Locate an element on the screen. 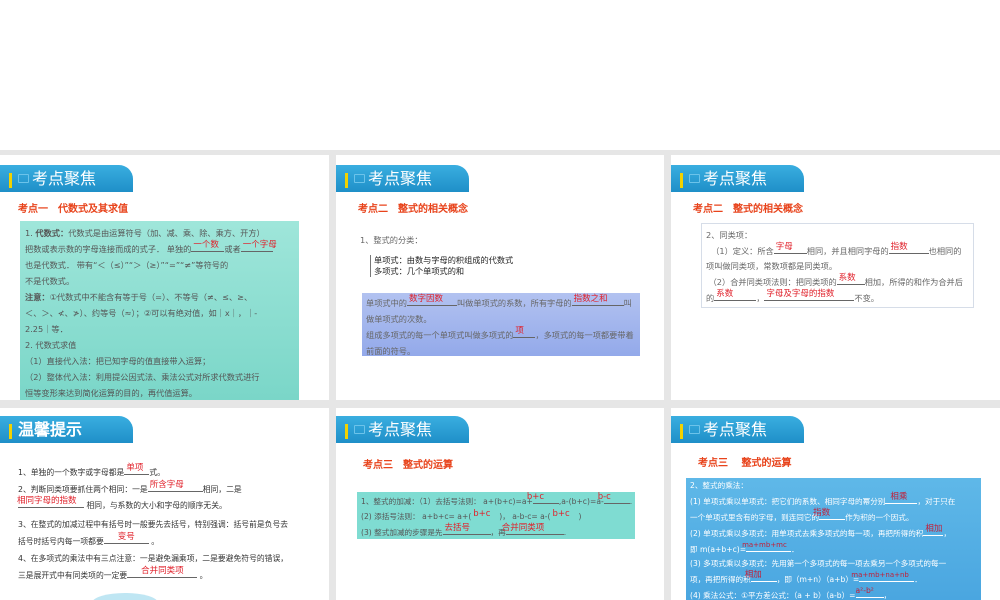  fill-in-blank: b+c is located at coordinates (543, 498).